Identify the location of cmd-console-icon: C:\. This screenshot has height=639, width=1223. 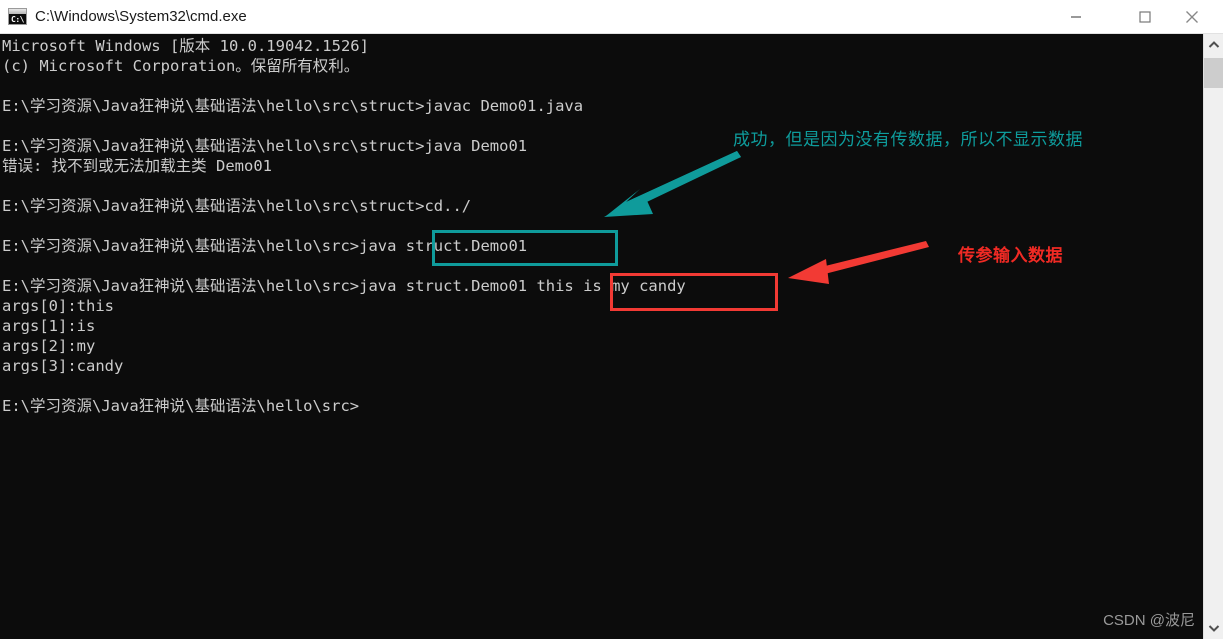
(17, 16).